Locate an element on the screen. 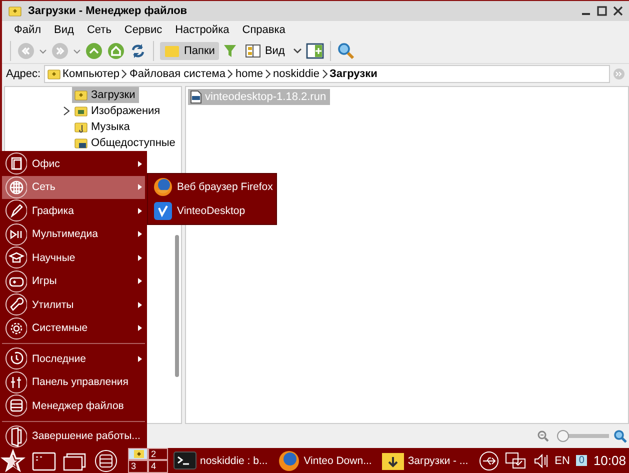 The width and height of the screenshot is (629, 473). window-title: Загрузки - Менеджер файлов is located at coordinates (108, 11).